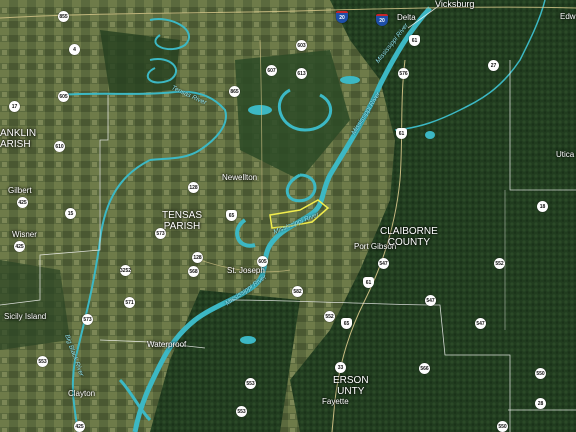 The width and height of the screenshot is (576, 432). What do you see at coordinates (351, 386) in the screenshot?
I see `region-label-jefferson-county: ERSON UNTY` at bounding box center [351, 386].